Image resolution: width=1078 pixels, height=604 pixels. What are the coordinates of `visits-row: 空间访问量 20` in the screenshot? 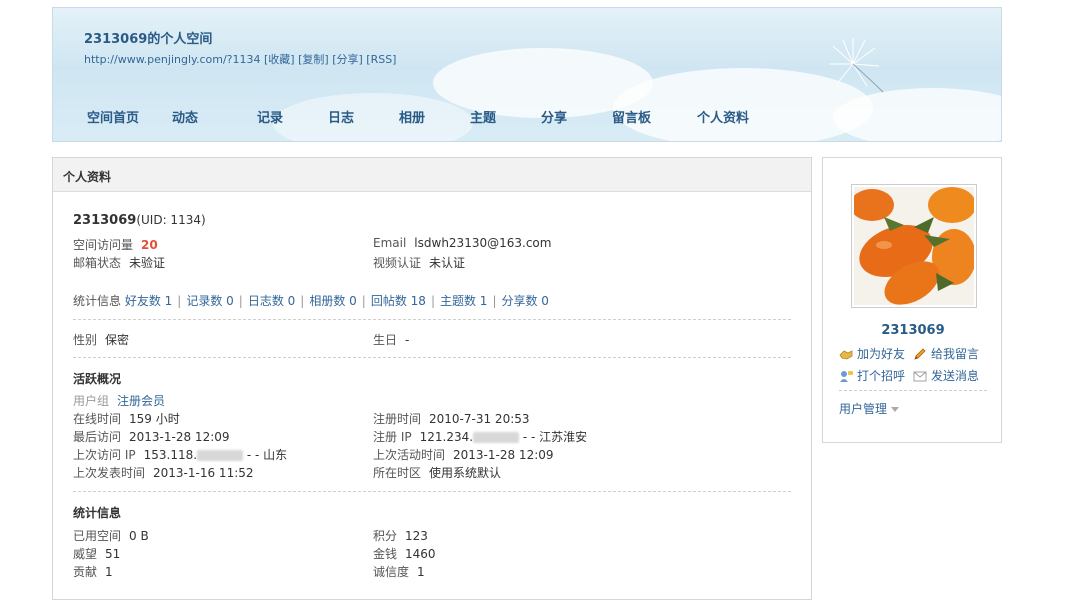 It's located at (115, 244).